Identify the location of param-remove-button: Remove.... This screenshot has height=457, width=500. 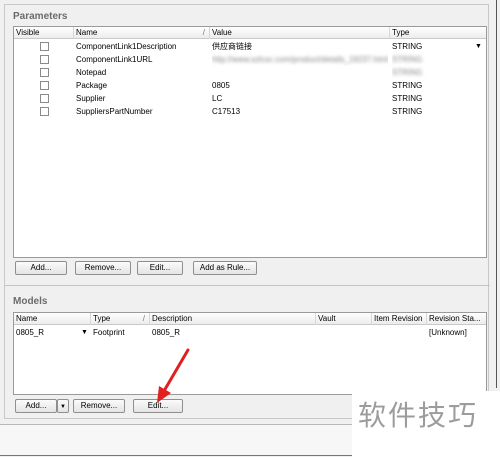
(103, 268).